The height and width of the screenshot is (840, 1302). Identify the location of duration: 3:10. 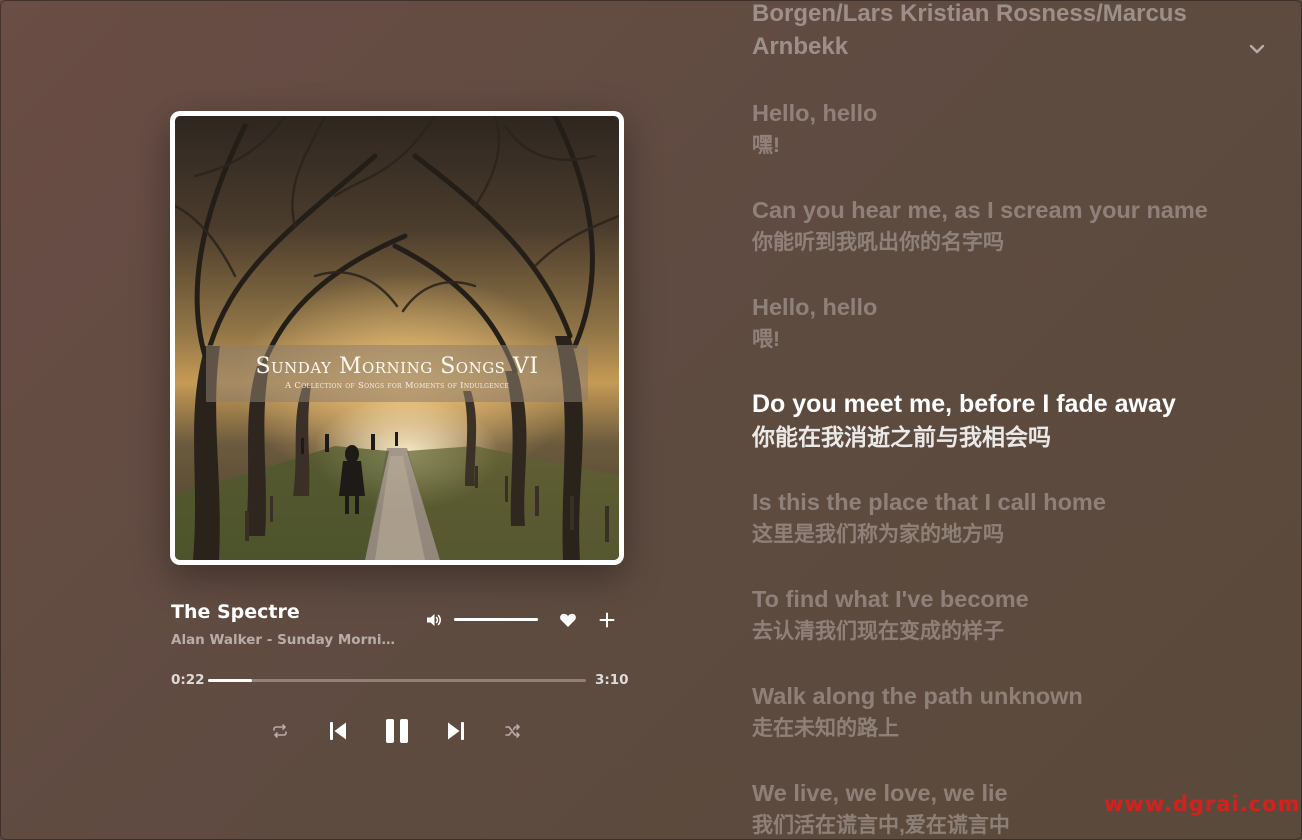
(612, 680).